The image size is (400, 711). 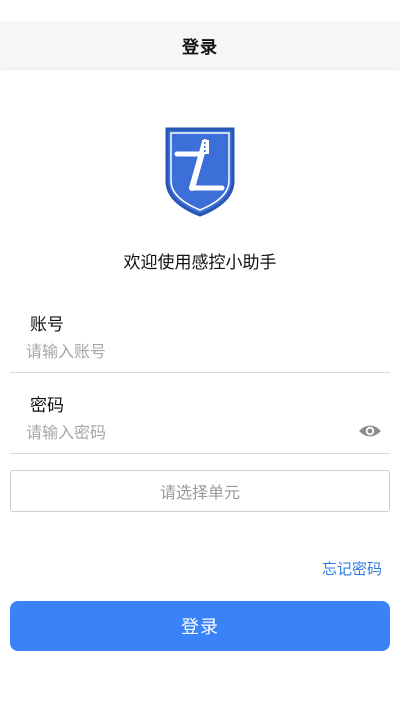 What do you see at coordinates (47, 325) in the screenshot?
I see `account-label: 账号` at bounding box center [47, 325].